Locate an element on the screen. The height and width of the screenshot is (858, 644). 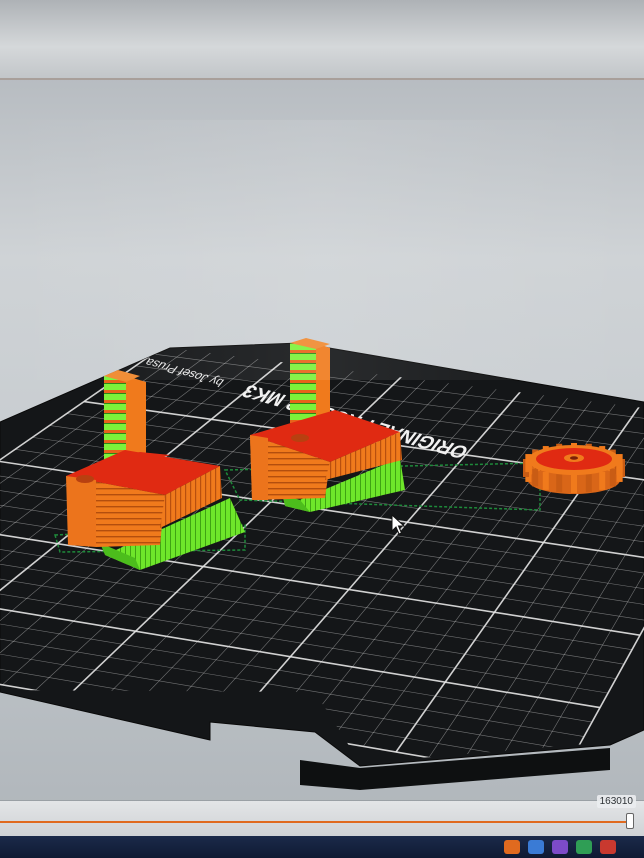
object-gear is located at coordinates (574, 468).